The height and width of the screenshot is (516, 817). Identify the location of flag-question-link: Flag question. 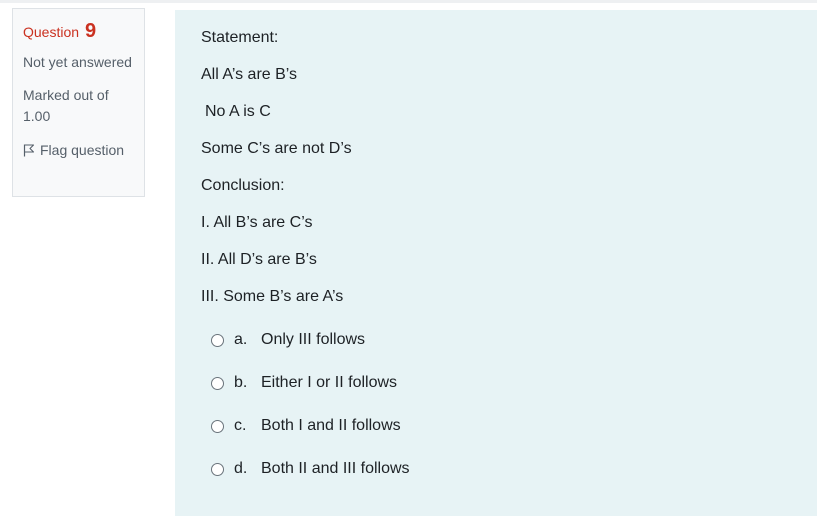
(78, 150).